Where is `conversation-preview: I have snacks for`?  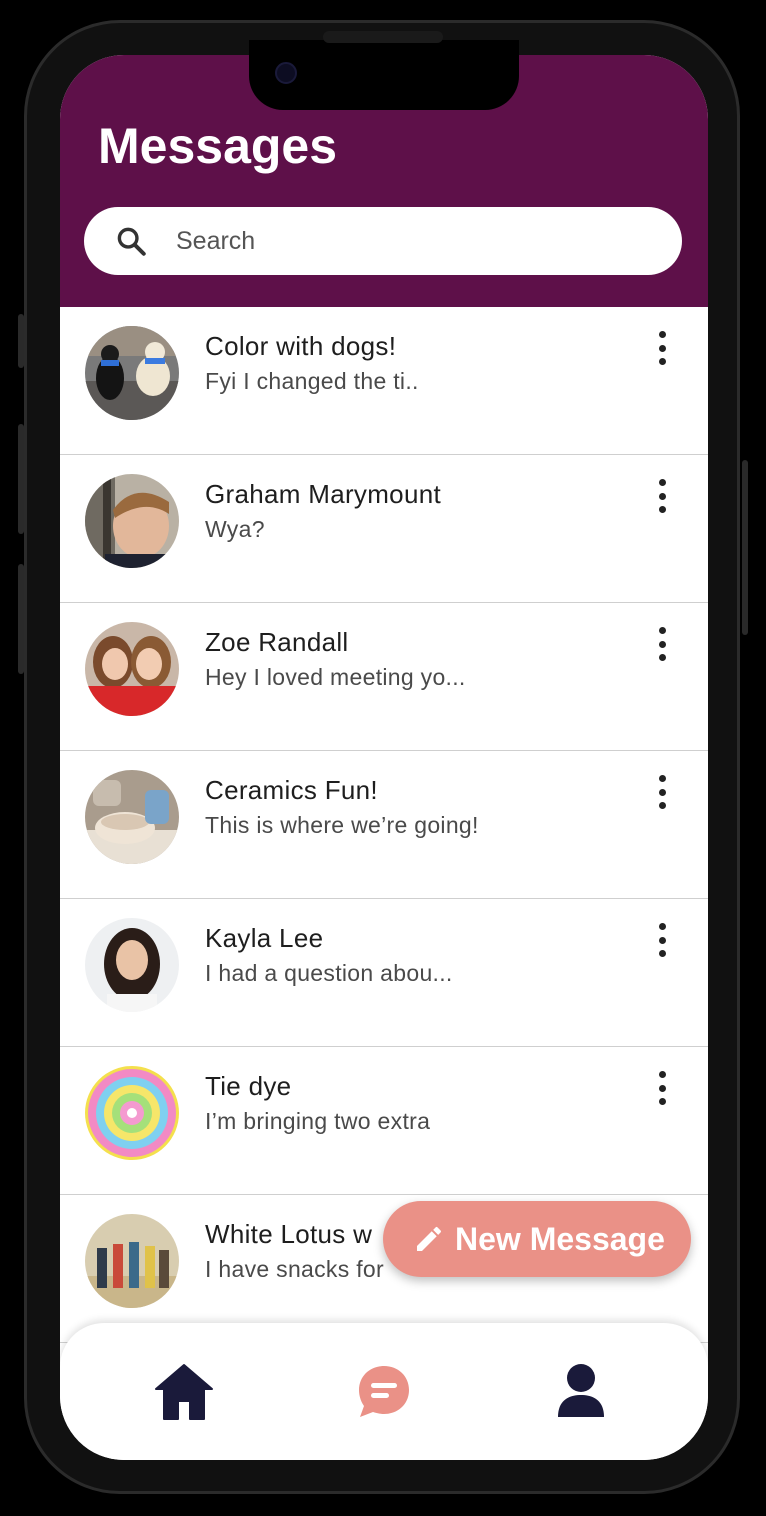
conversation-preview: I have snacks for is located at coordinates (294, 1269).